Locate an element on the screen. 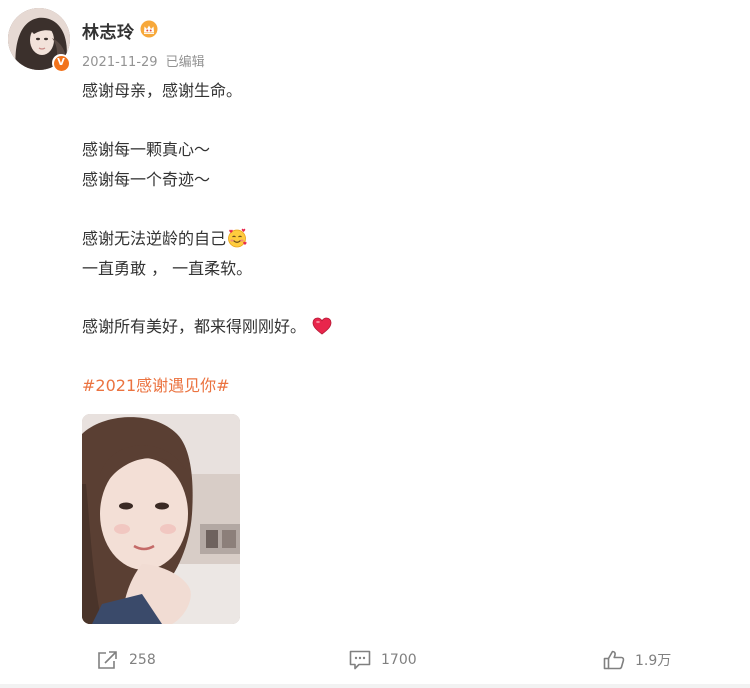 The width and height of the screenshot is (750, 688). comment-count: 1700 is located at coordinates (399, 660).